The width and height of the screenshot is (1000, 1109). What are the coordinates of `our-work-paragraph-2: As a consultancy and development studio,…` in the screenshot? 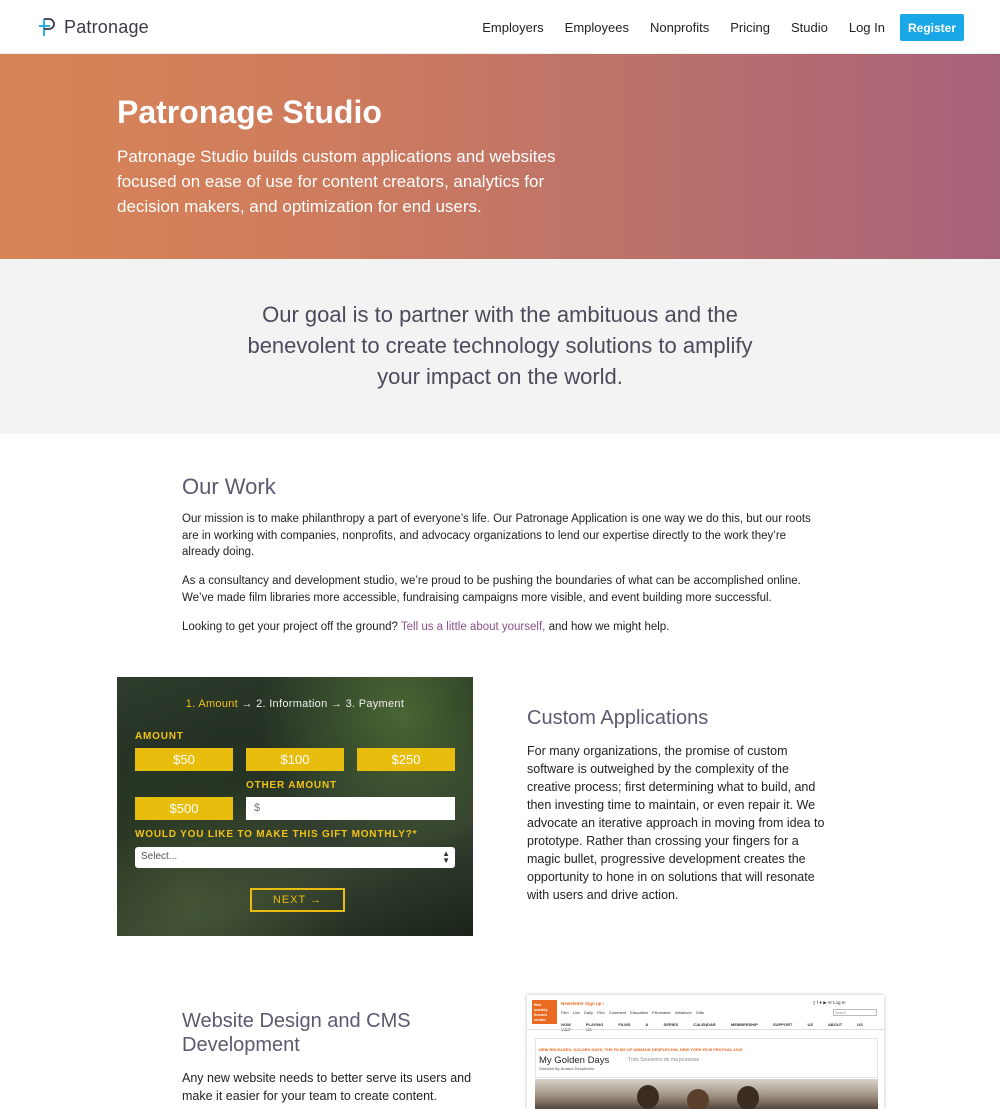 It's located at (491, 589).